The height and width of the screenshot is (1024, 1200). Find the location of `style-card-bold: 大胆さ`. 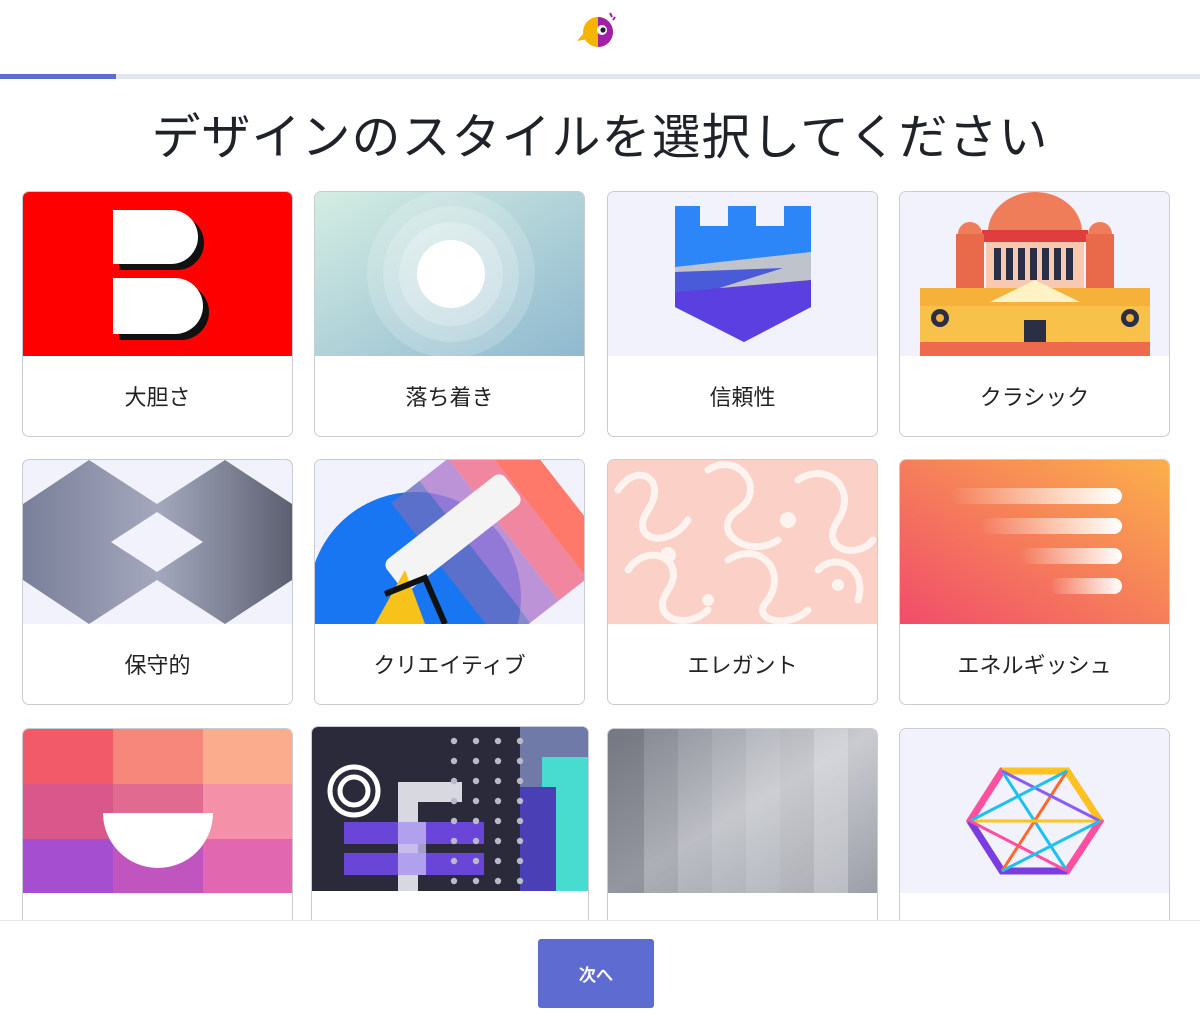

style-card-bold: 大胆さ is located at coordinates (157, 314).